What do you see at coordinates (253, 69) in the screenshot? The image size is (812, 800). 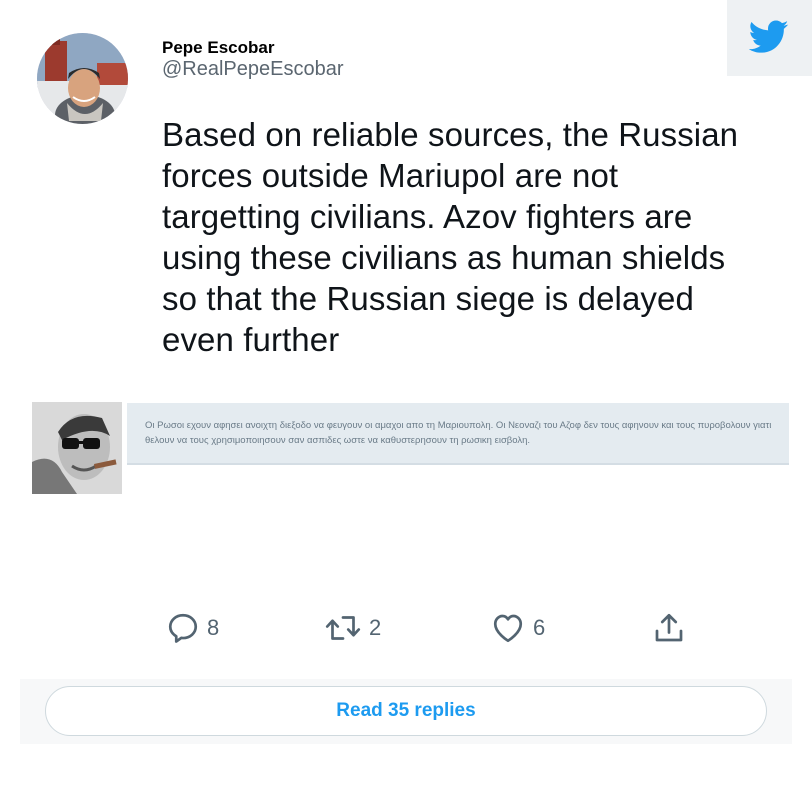 I see `author-handle: @RealPepeEscobar` at bounding box center [253, 69].